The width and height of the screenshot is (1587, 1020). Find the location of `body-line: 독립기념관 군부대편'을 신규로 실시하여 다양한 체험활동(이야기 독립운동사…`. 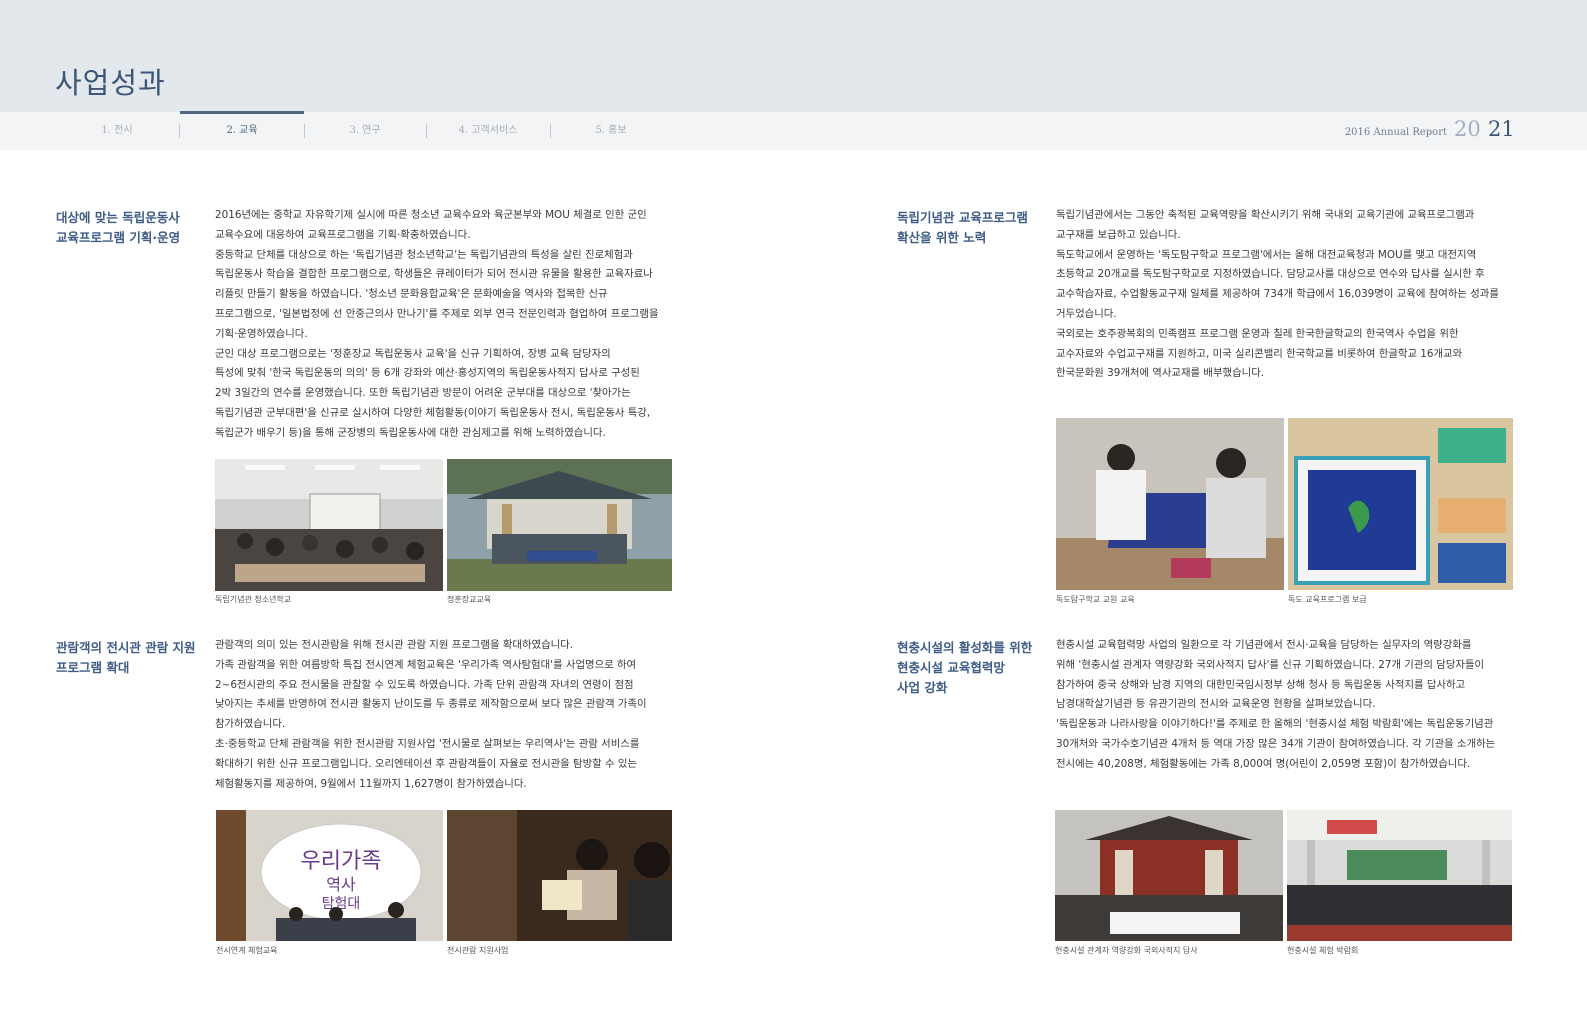

body-line: 독립기념관 군부대편'을 신규로 실시하여 다양한 체험활동(이야기 독립운동사… is located at coordinates (433, 412).